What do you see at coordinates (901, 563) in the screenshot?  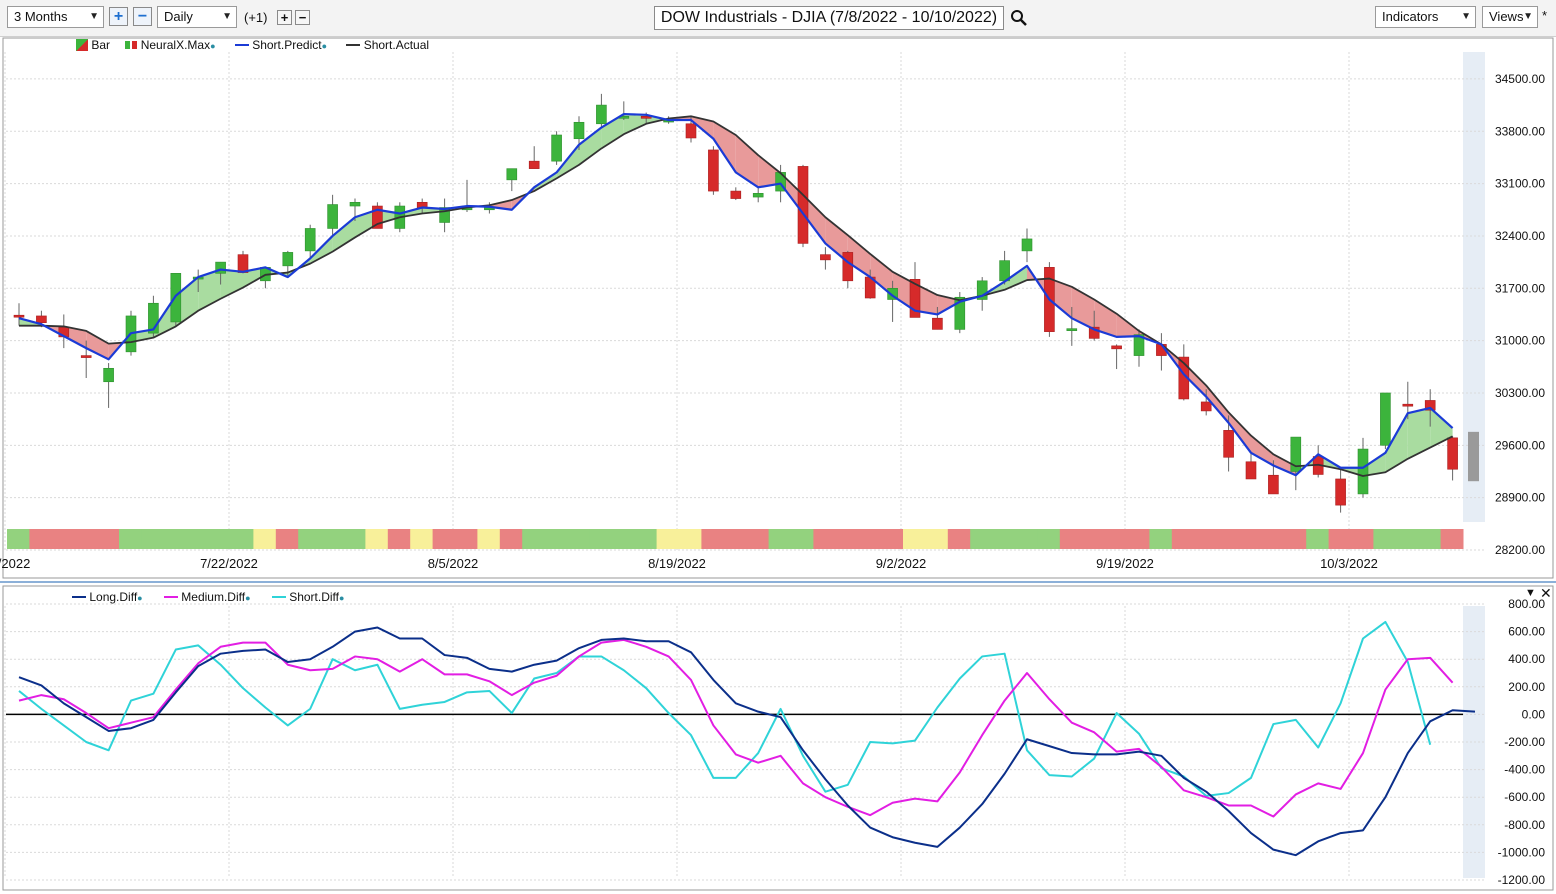 I see `x-tick-label: 9/2/2022` at bounding box center [901, 563].